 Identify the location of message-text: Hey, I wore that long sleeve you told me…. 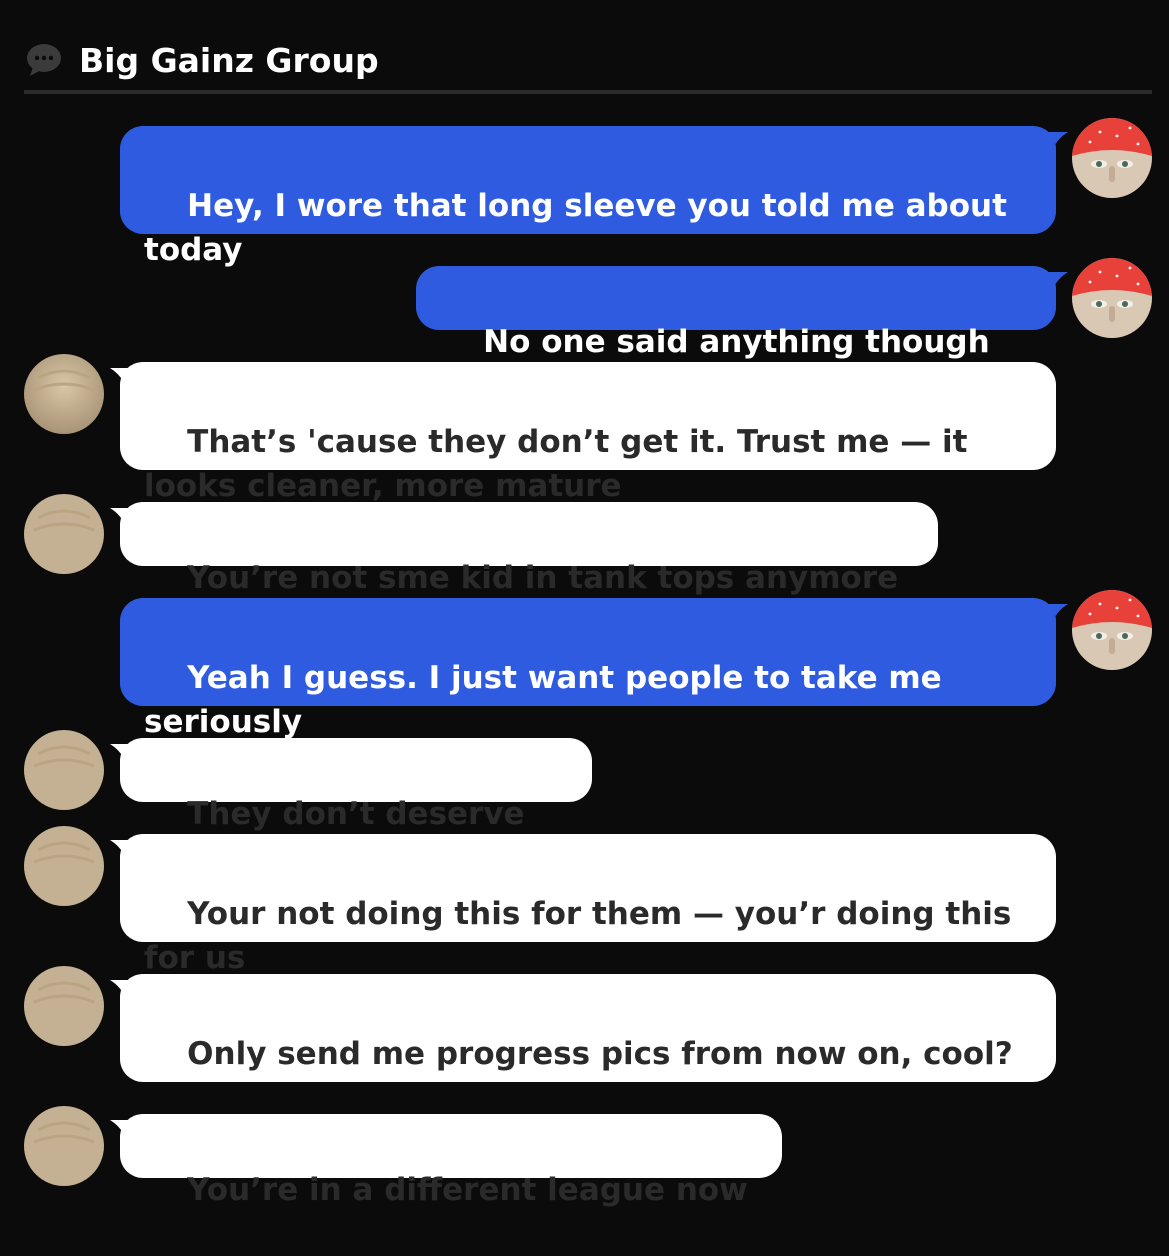
(581, 228).